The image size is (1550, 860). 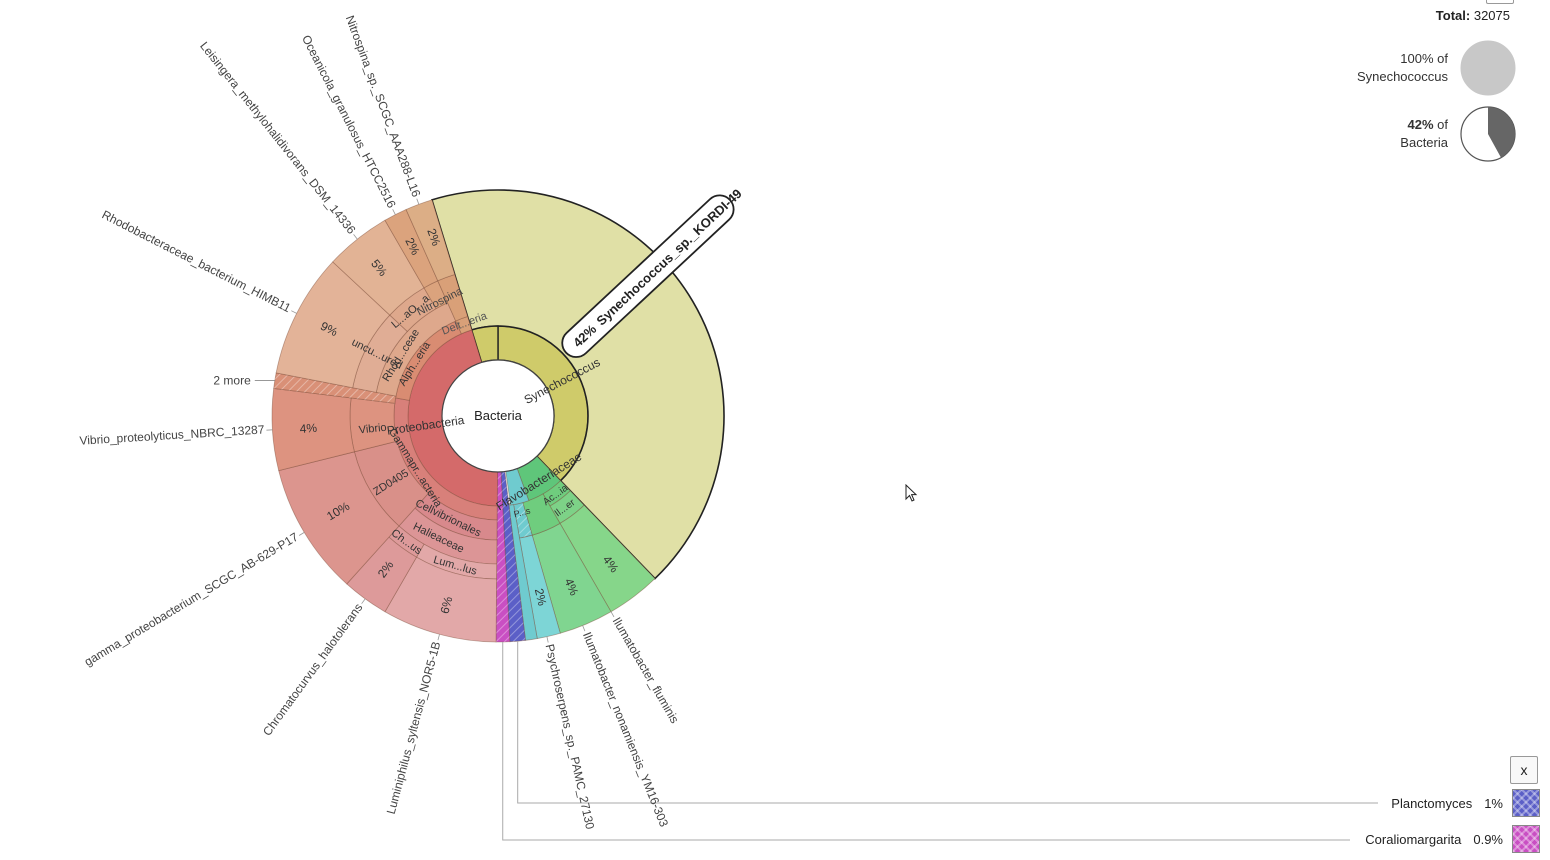 I want to click on label-leisingera: Leisingera_methylohalidivorans_DSM_14336, so click(x=277, y=138).